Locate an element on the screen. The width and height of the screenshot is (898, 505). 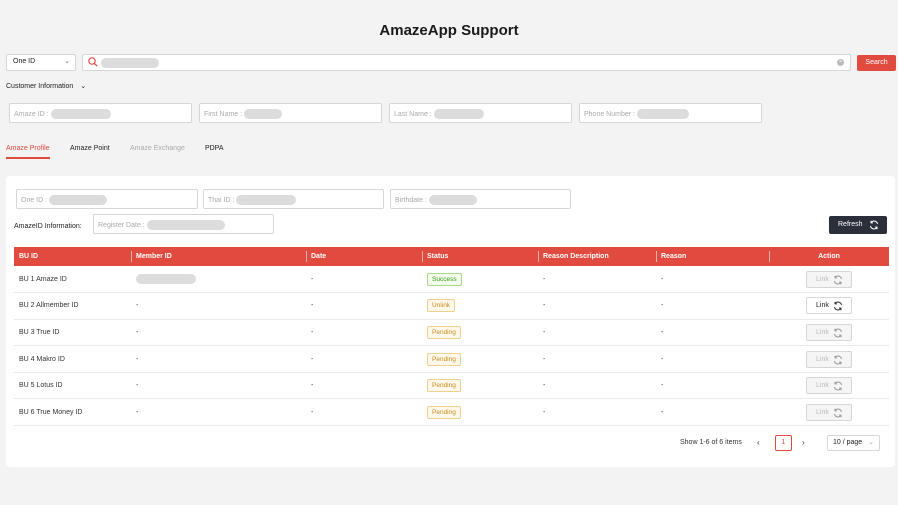
amaze-id-field: Amaze ID : is located at coordinates (100, 113).